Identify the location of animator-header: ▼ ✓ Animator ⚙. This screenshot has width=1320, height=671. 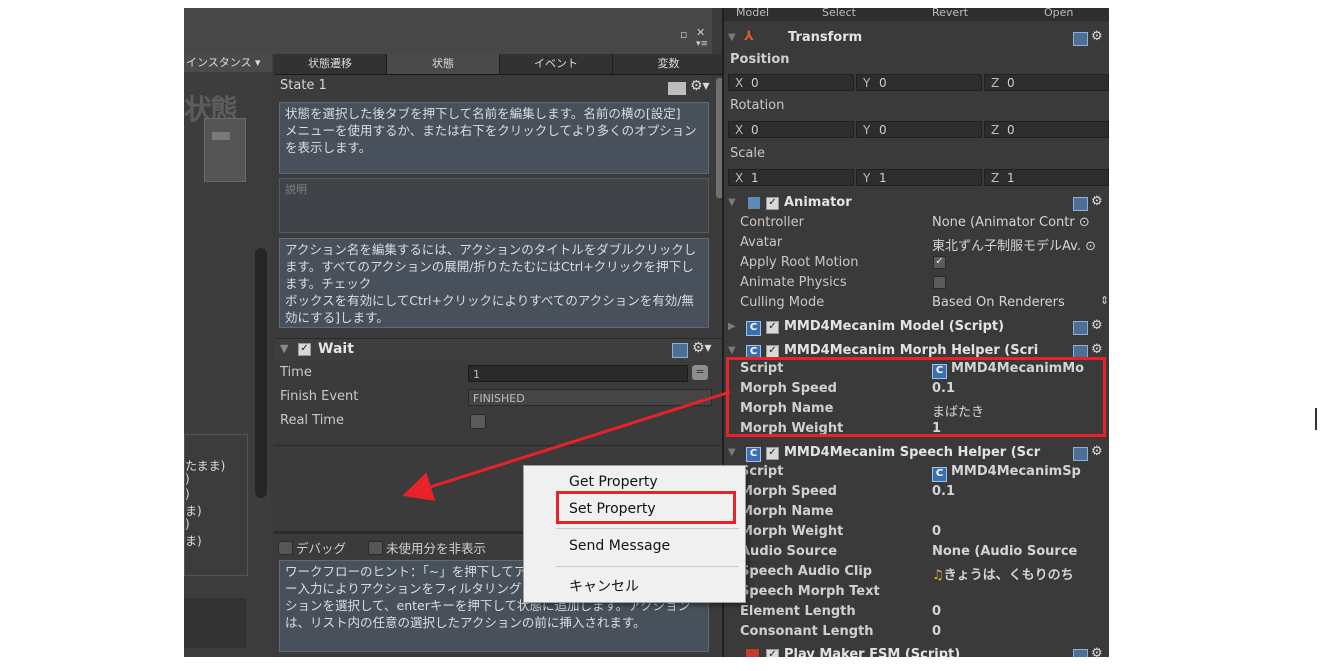
(916, 204).